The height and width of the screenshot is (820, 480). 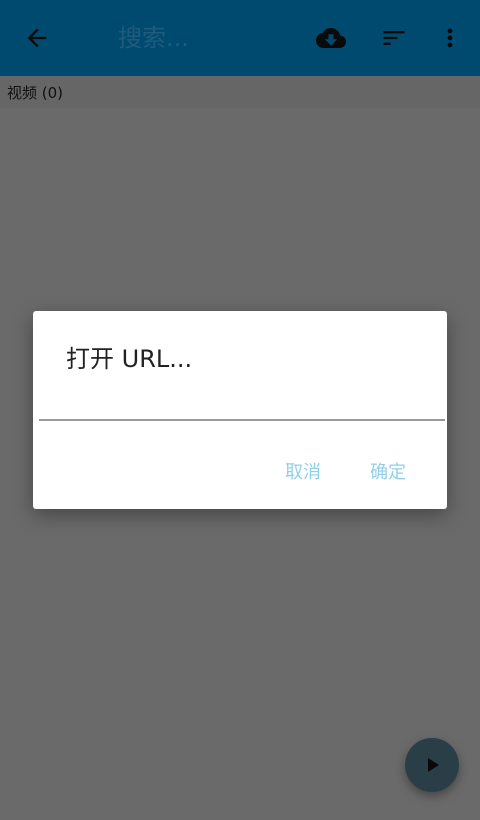 I want to click on play-icon, so click(x=433, y=765).